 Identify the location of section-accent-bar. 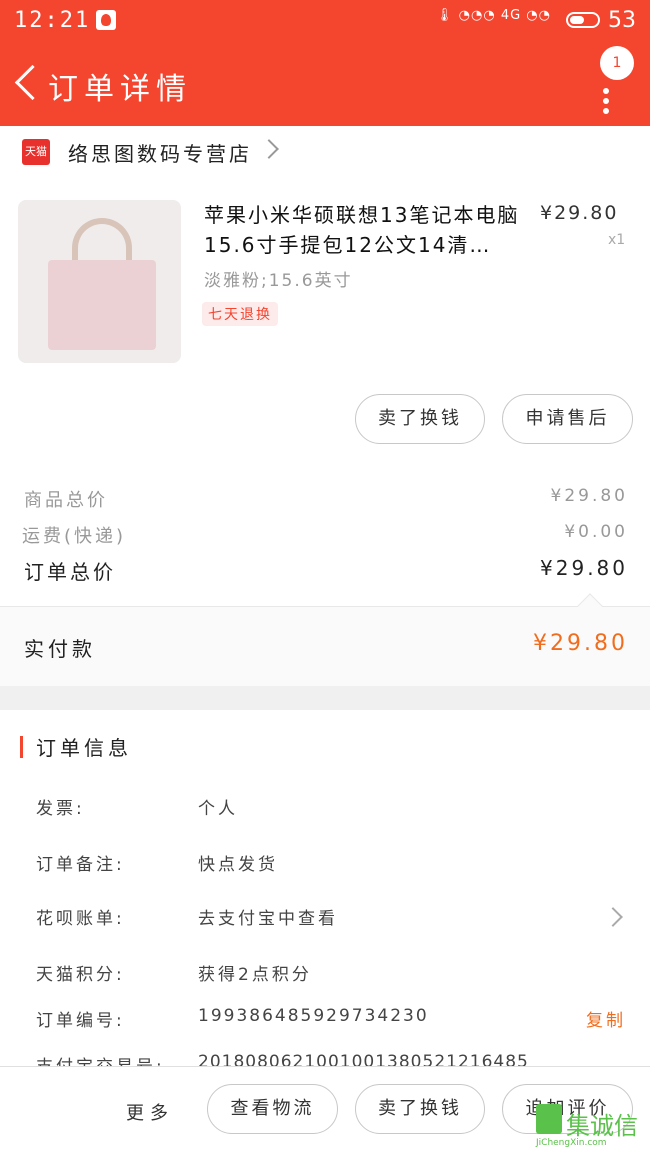
(21, 747).